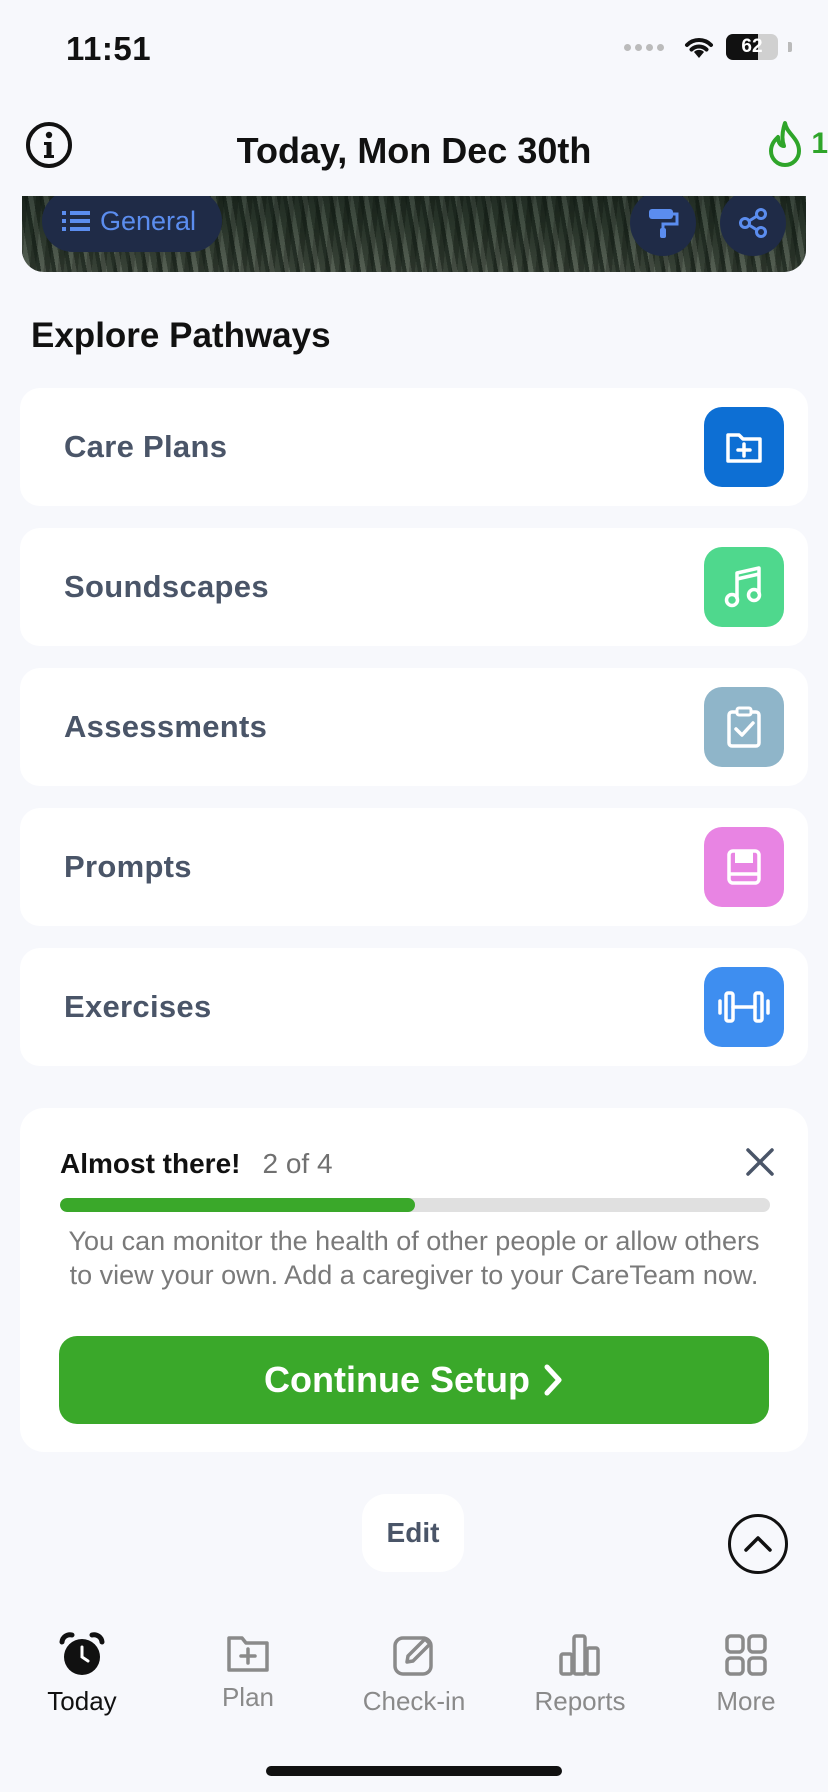 The image size is (828, 1792). I want to click on tab-check-in: Check-in, so click(414, 1674).